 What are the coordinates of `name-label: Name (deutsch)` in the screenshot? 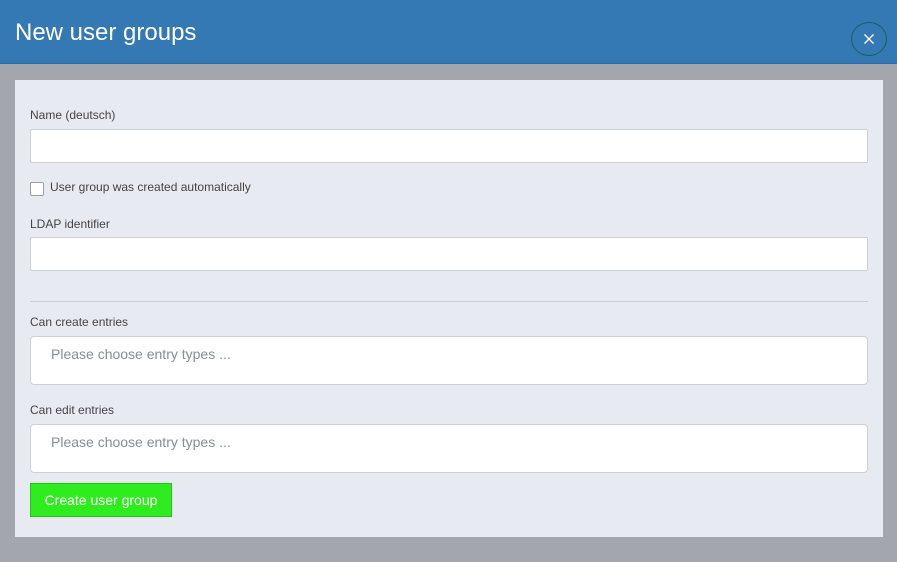 It's located at (73, 115).